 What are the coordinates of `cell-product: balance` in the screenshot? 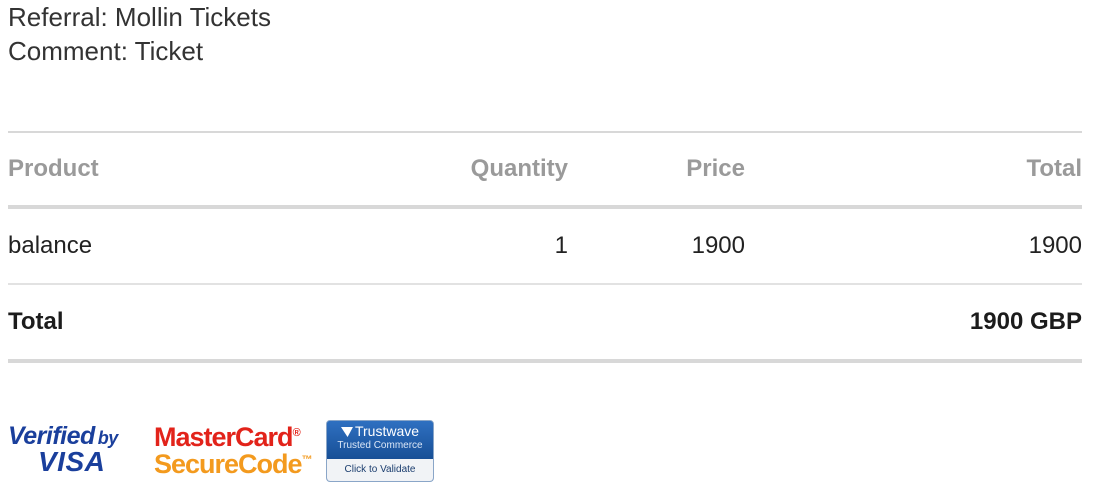 It's located at (188, 246).